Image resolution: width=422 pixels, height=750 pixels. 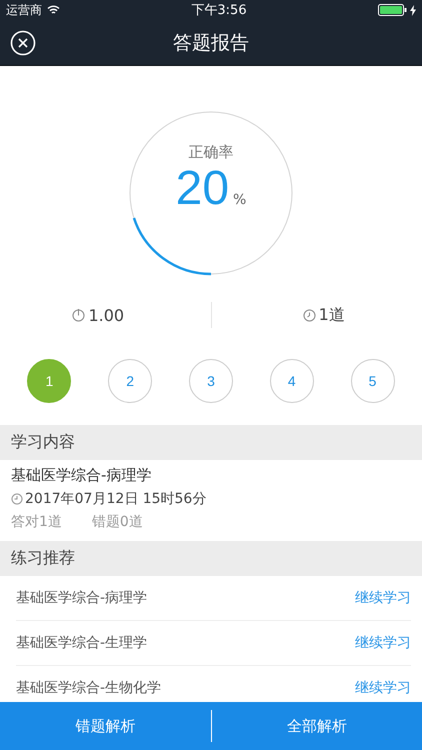 I want to click on section-header: 学习内容, so click(x=211, y=442).